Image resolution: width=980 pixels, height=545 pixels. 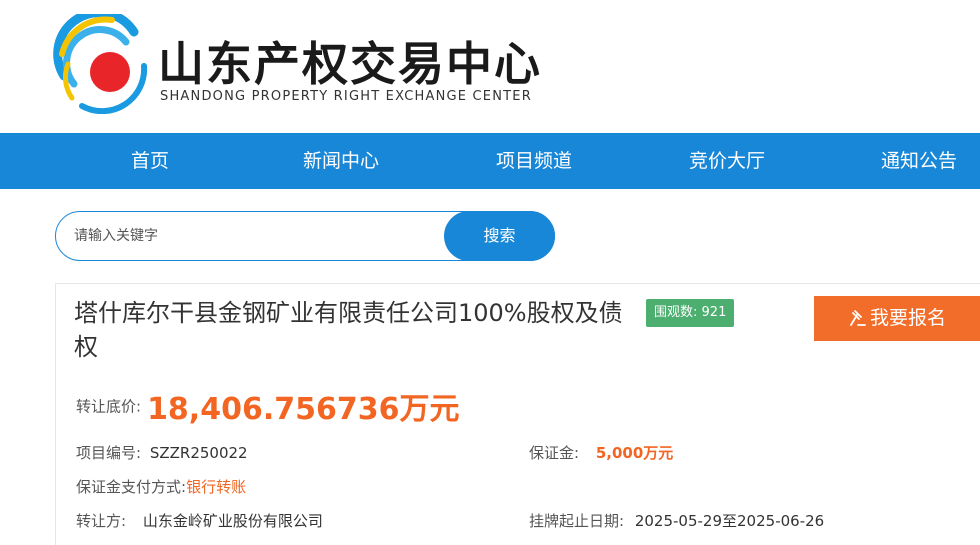 What do you see at coordinates (198, 453) in the screenshot?
I see `code-value: SZZR250022` at bounding box center [198, 453].